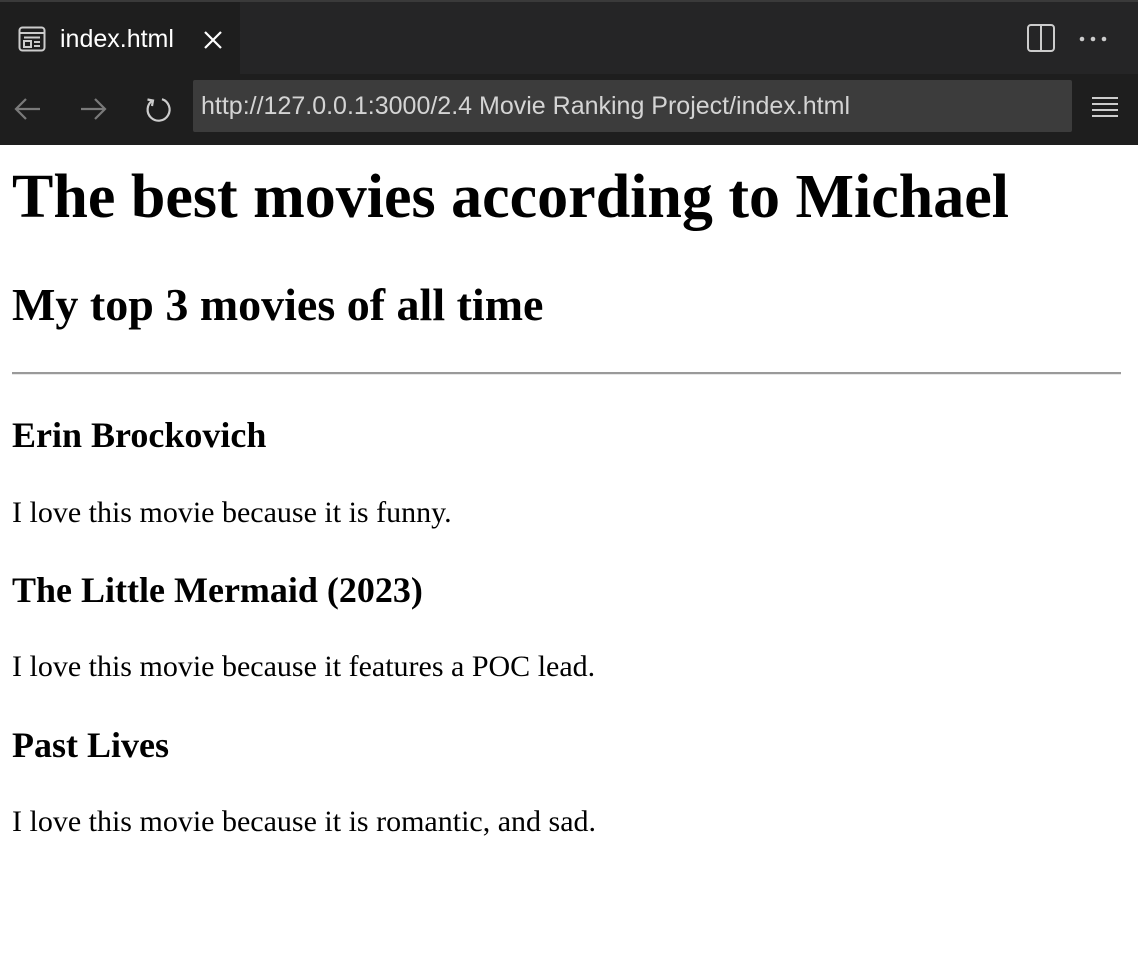 The image size is (1138, 974). I want to click on split-editor-icon, so click(1041, 38).